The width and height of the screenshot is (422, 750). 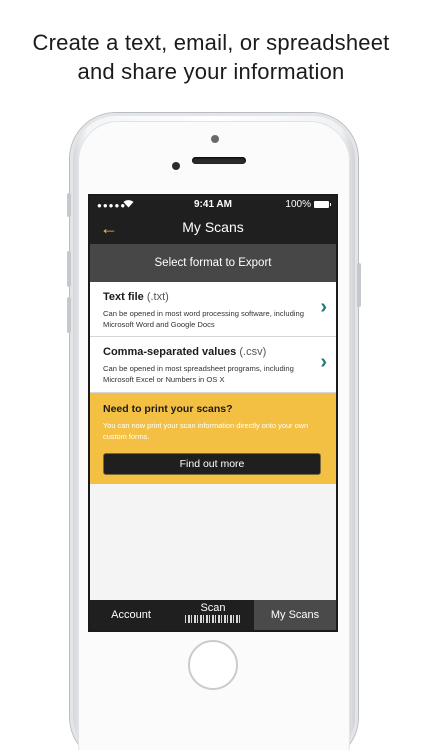 What do you see at coordinates (213, 263) in the screenshot?
I see `section-header: Select format to Export` at bounding box center [213, 263].